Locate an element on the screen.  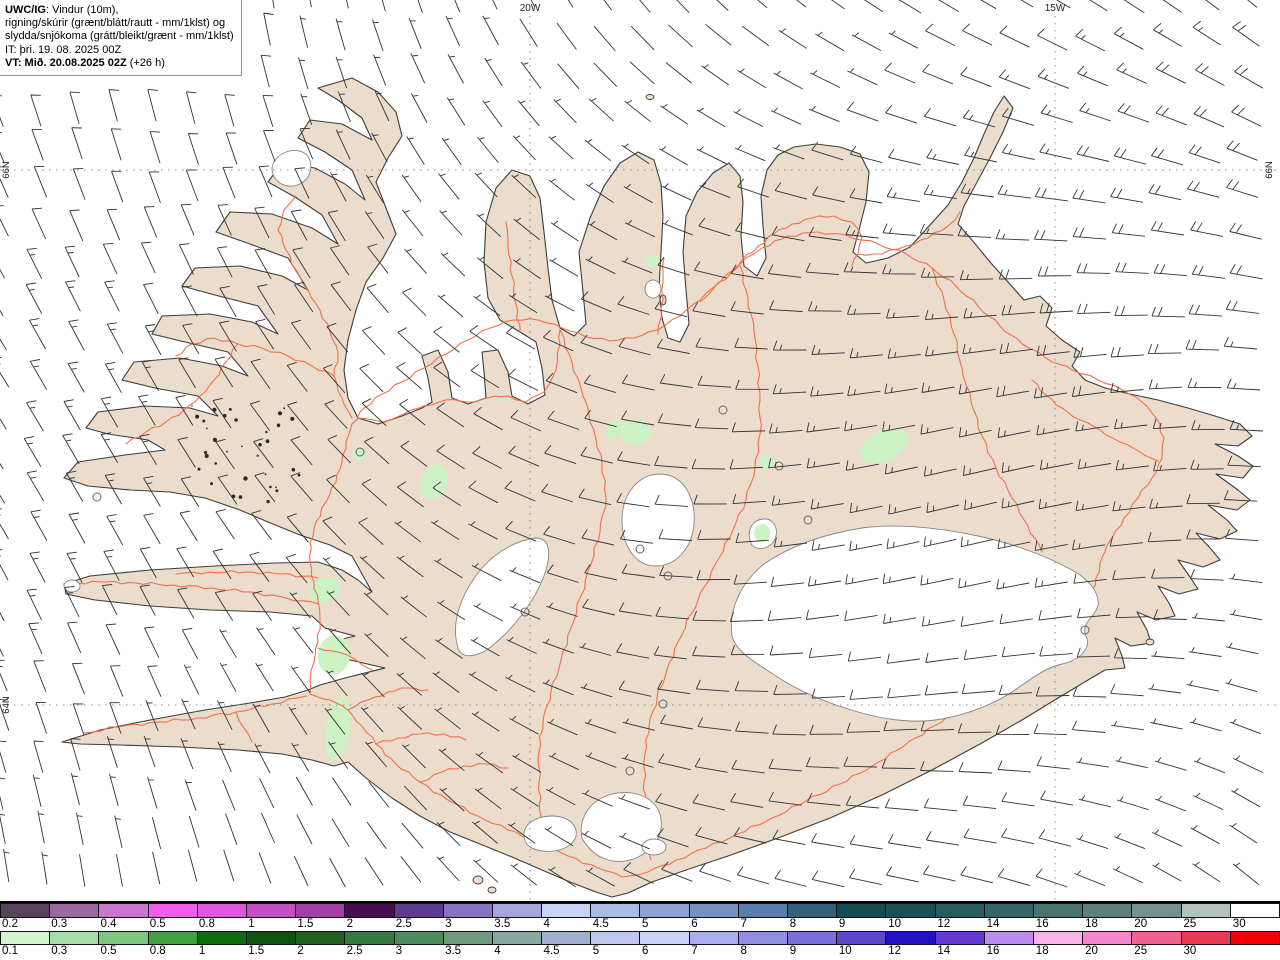
rain-scale-tick-label: 4.5 is located at coordinates (600, 924).